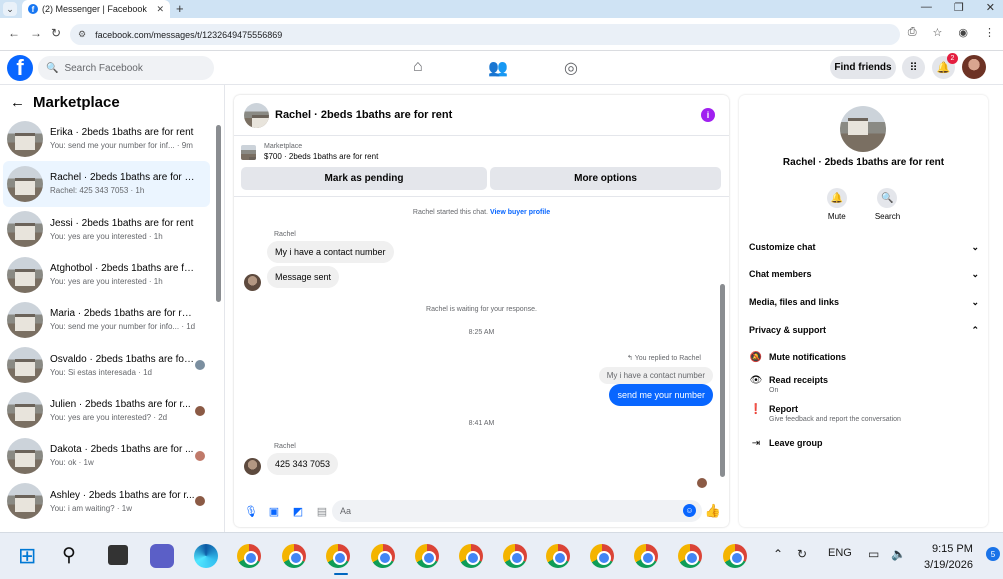  Describe the element at coordinates (126, 68) in the screenshot. I see `search-input: 🔍 Search Facebook` at that location.